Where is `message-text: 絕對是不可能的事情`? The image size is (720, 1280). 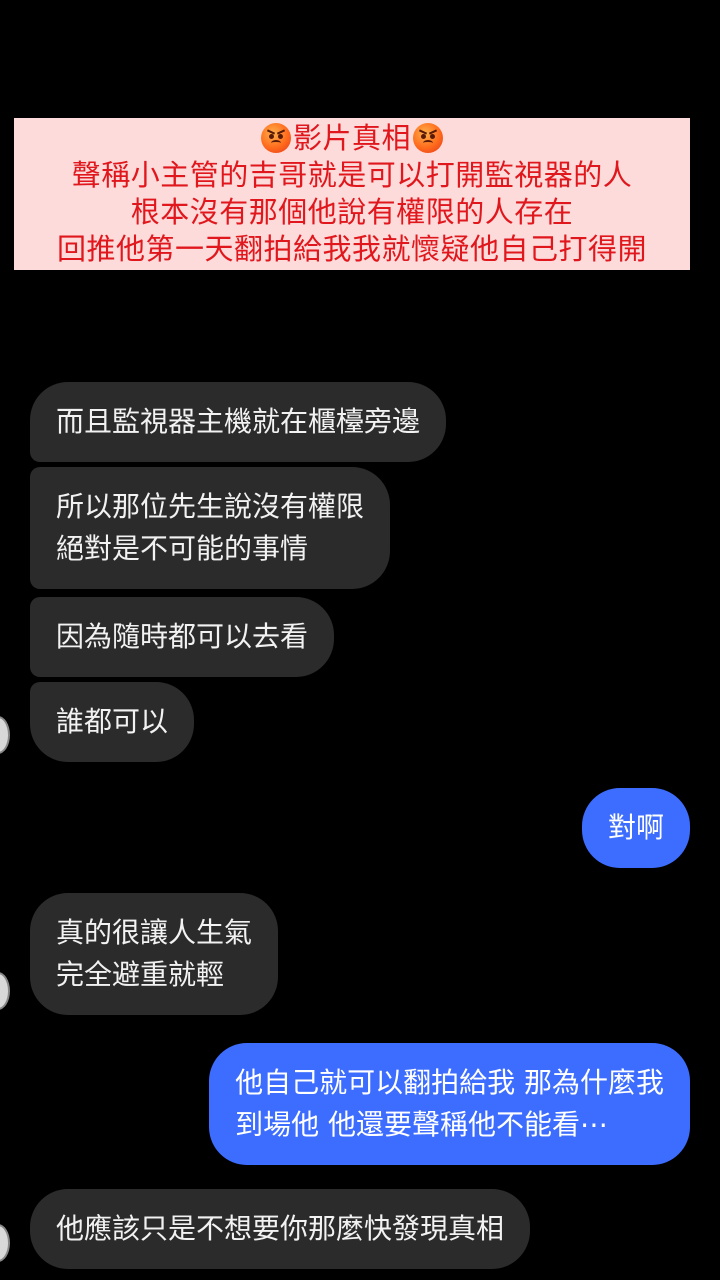
message-text: 絕對是不可能的事情 is located at coordinates (182, 548).